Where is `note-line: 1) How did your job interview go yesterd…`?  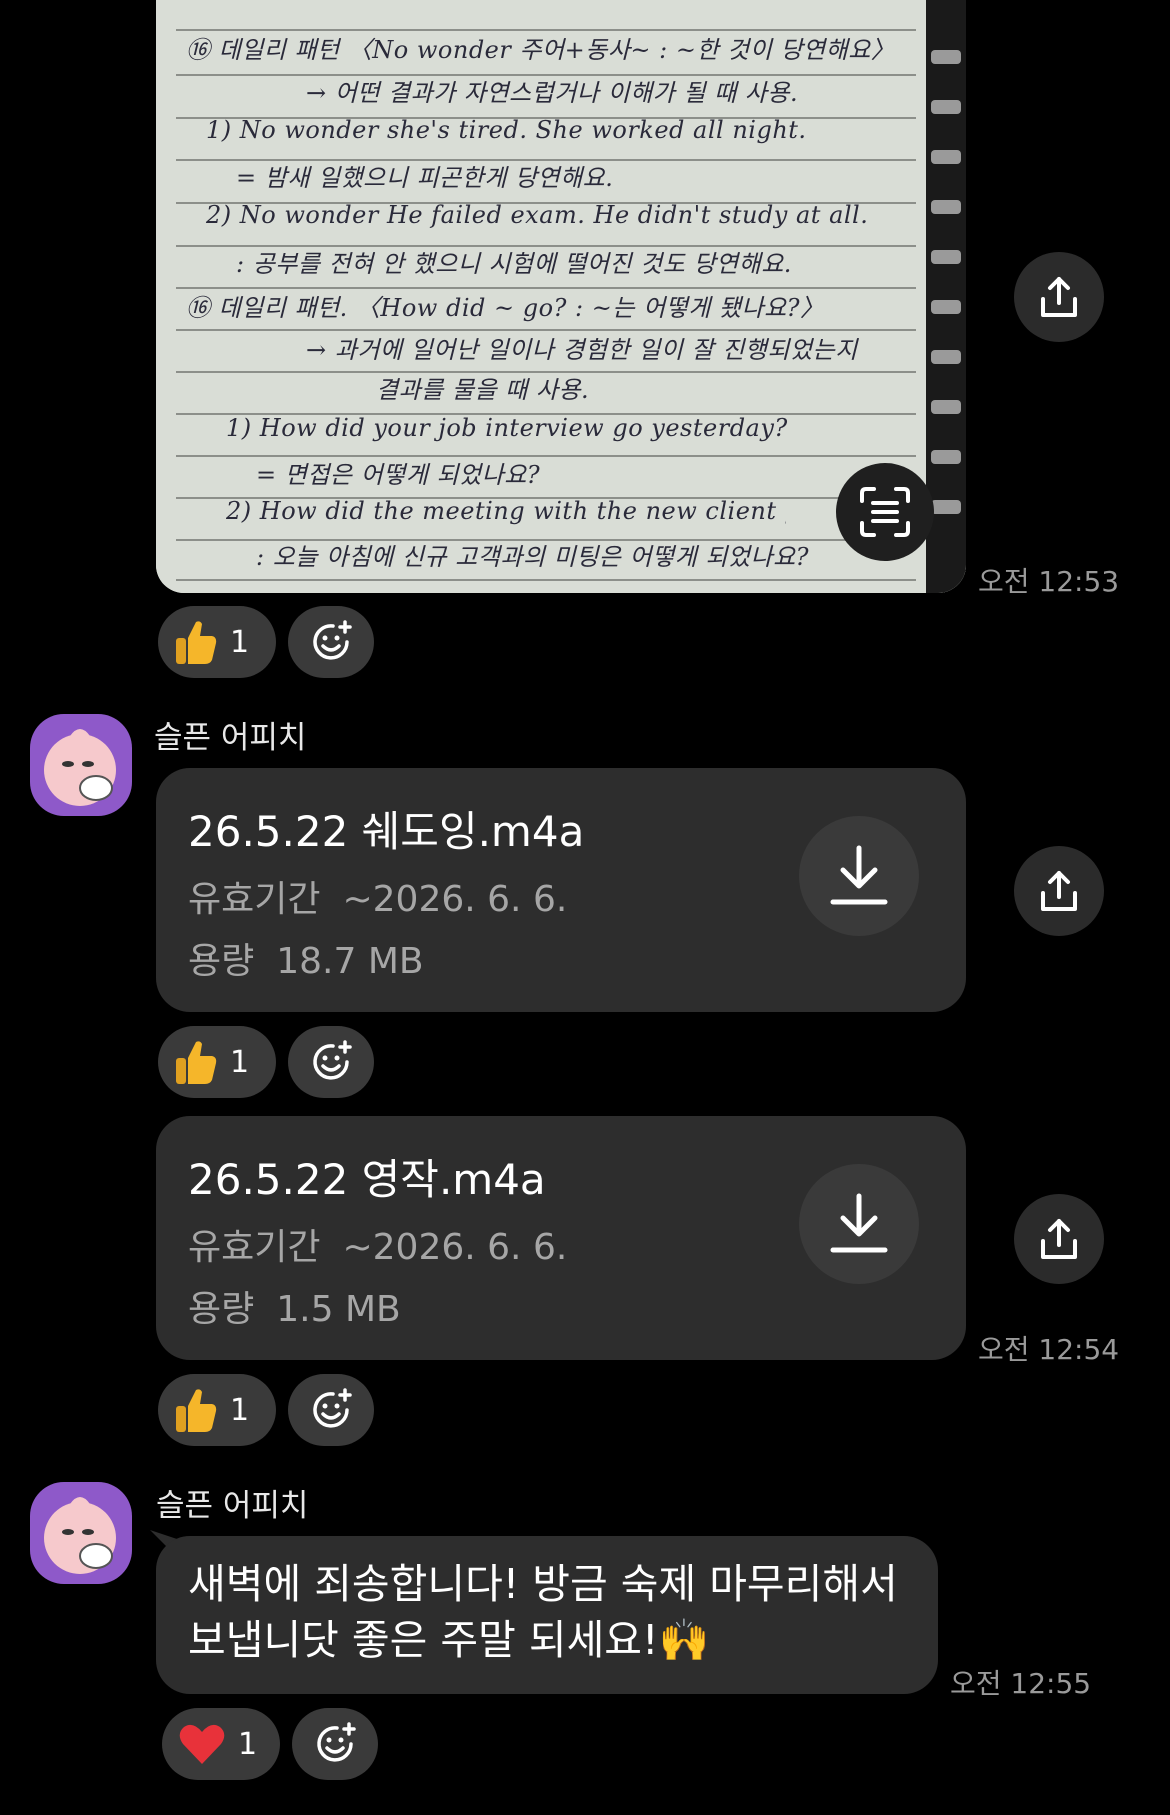 note-line: 1) How did your job interview go yesterd… is located at coordinates (507, 428).